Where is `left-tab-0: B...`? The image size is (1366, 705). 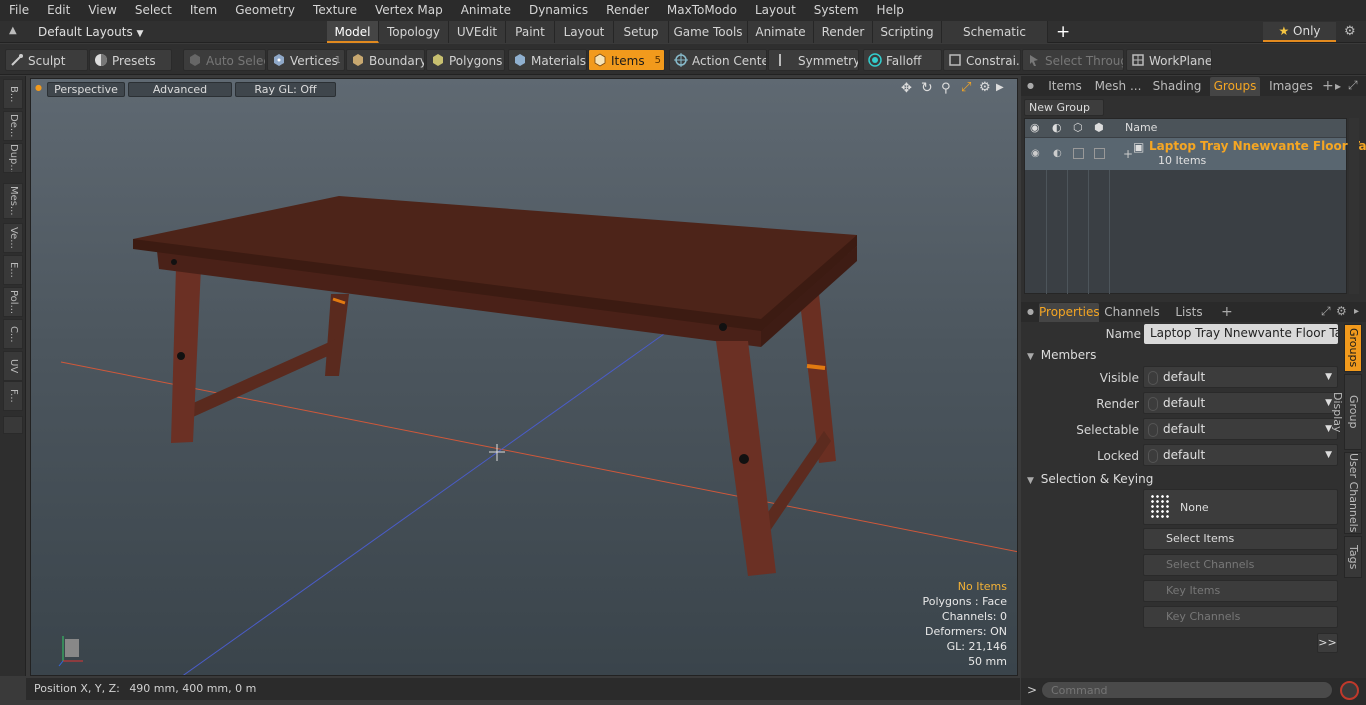
left-tab-0: B... is located at coordinates (13, 94).